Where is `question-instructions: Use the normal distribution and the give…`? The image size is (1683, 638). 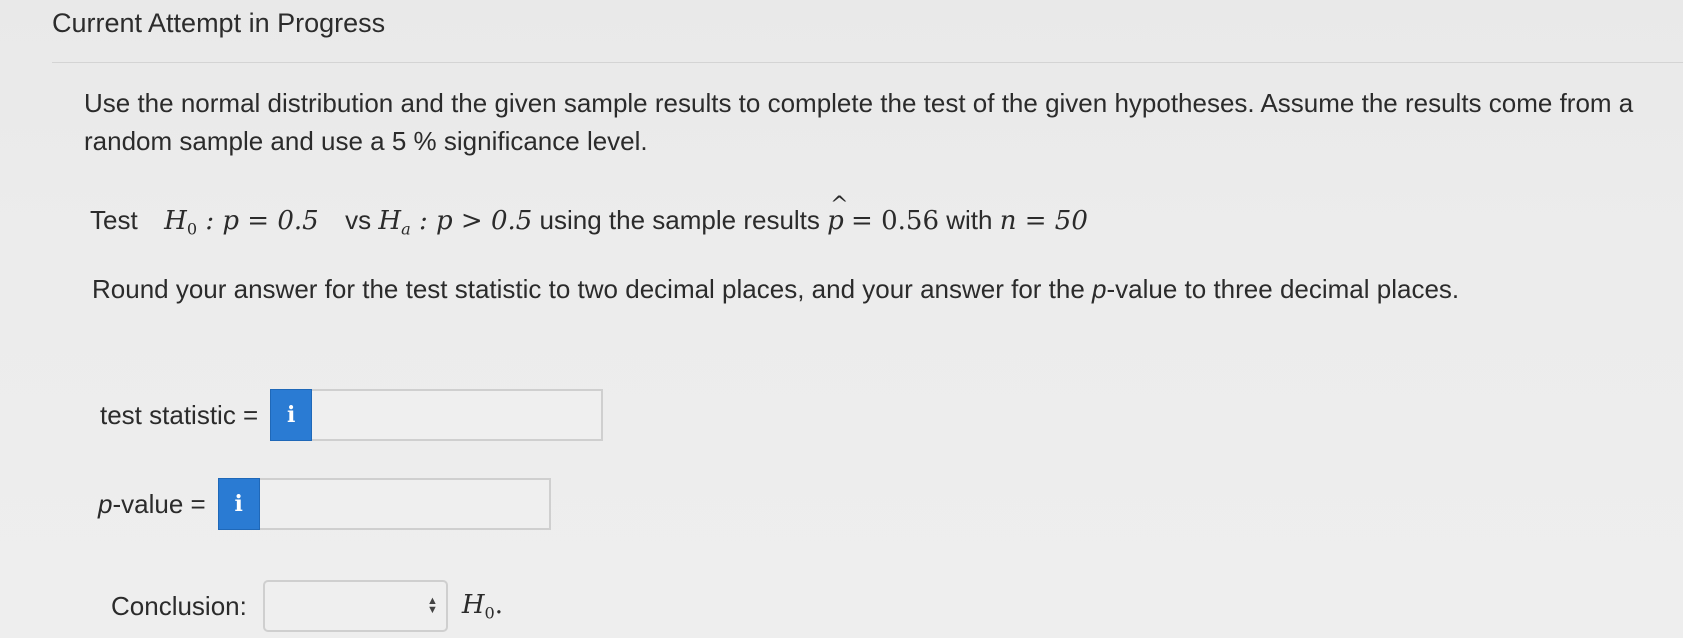 question-instructions: Use the normal distribution and the give… is located at coordinates (859, 122).